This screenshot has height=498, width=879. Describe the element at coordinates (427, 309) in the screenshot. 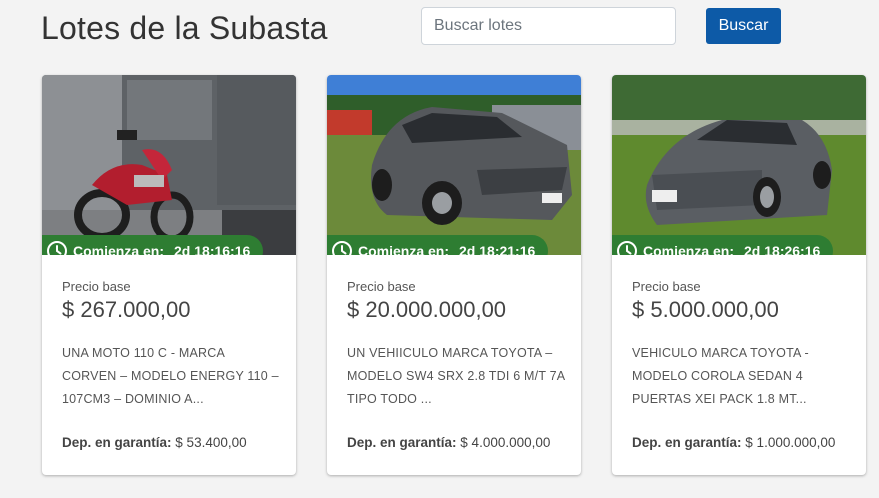

I see `base-price: $ 20.000.000,00` at that location.